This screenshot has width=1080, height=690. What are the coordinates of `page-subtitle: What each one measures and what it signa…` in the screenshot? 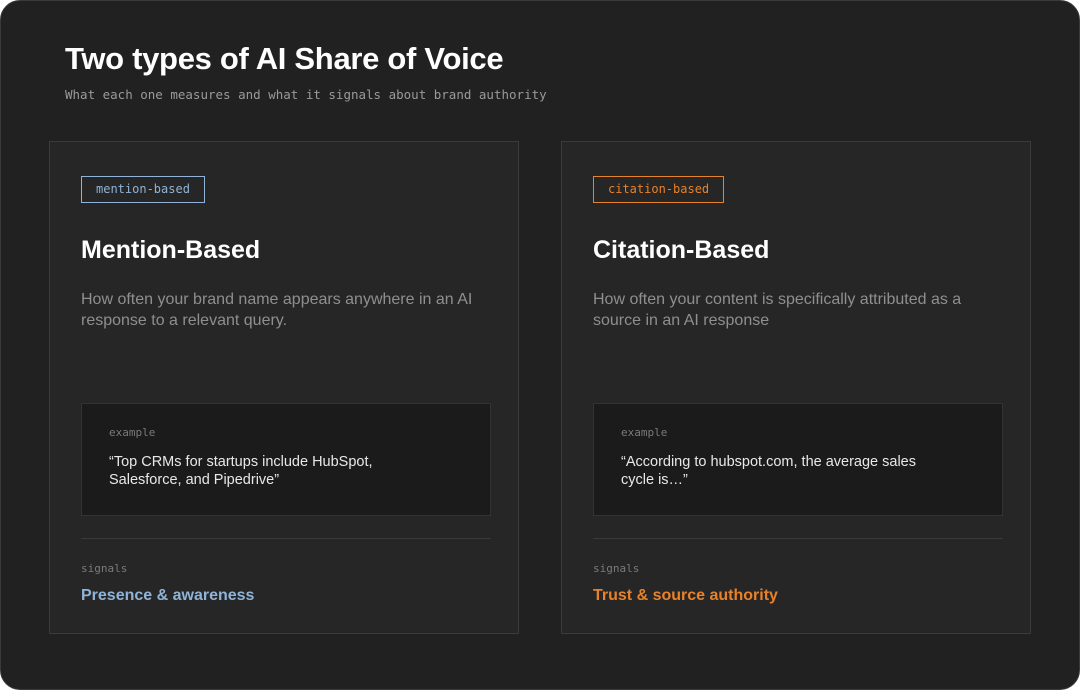 It's located at (306, 94).